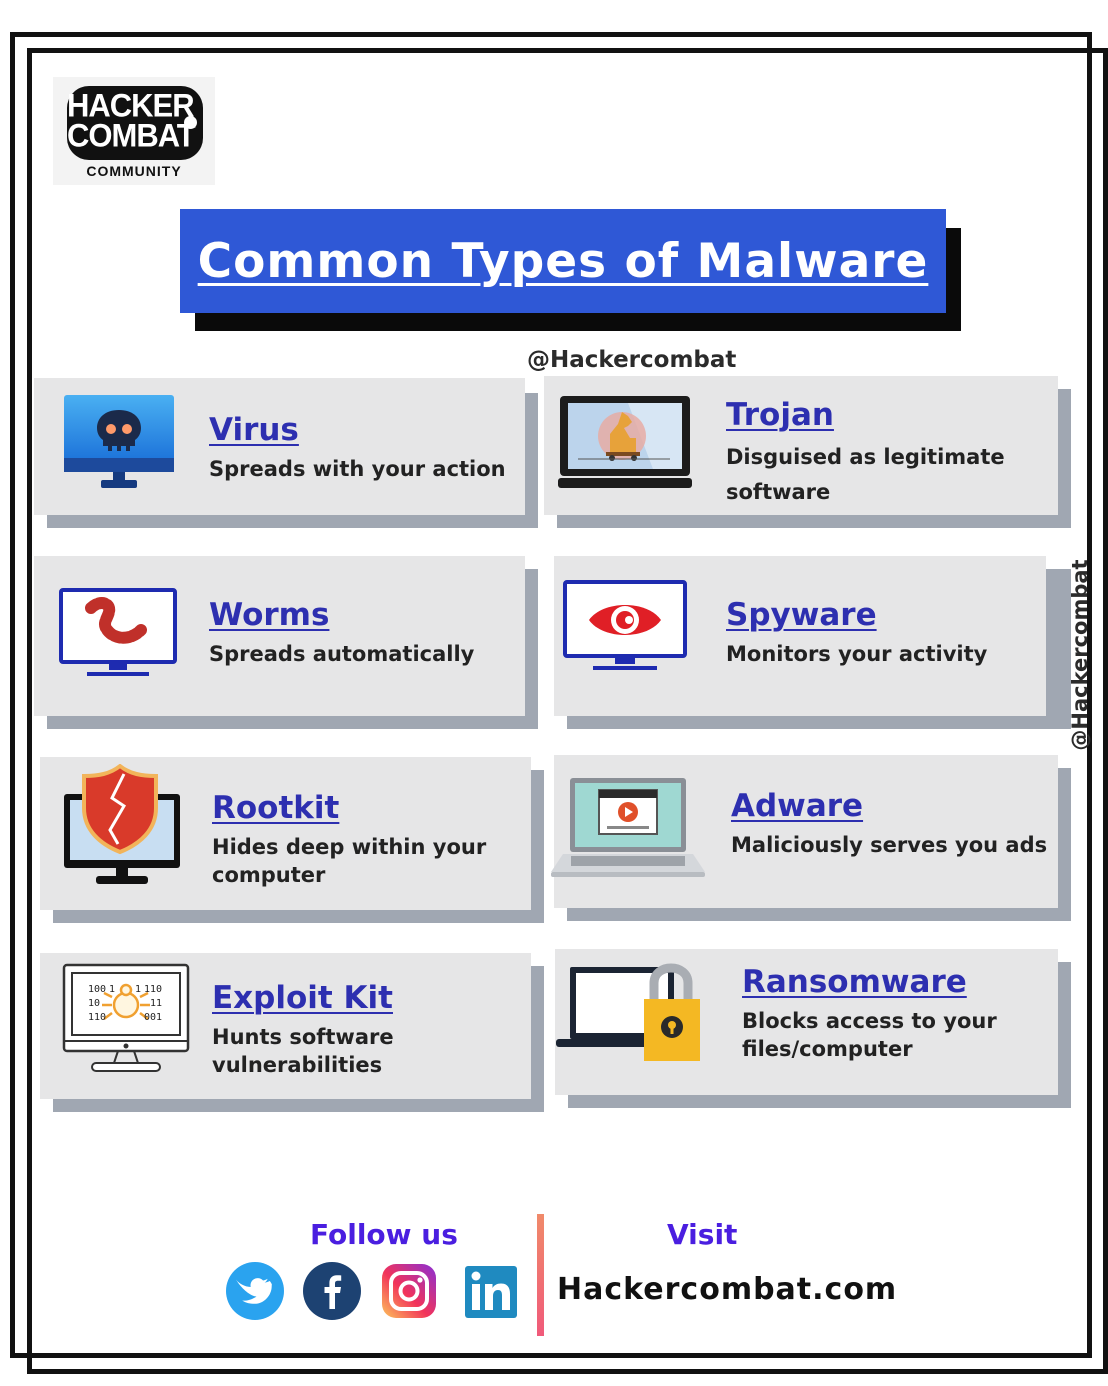 Image resolution: width=1108 pixels, height=1386 pixels. Describe the element at coordinates (126, 1017) in the screenshot. I see `monitor-bug-icon: 100 1 1 110 10 11 110 001` at that location.